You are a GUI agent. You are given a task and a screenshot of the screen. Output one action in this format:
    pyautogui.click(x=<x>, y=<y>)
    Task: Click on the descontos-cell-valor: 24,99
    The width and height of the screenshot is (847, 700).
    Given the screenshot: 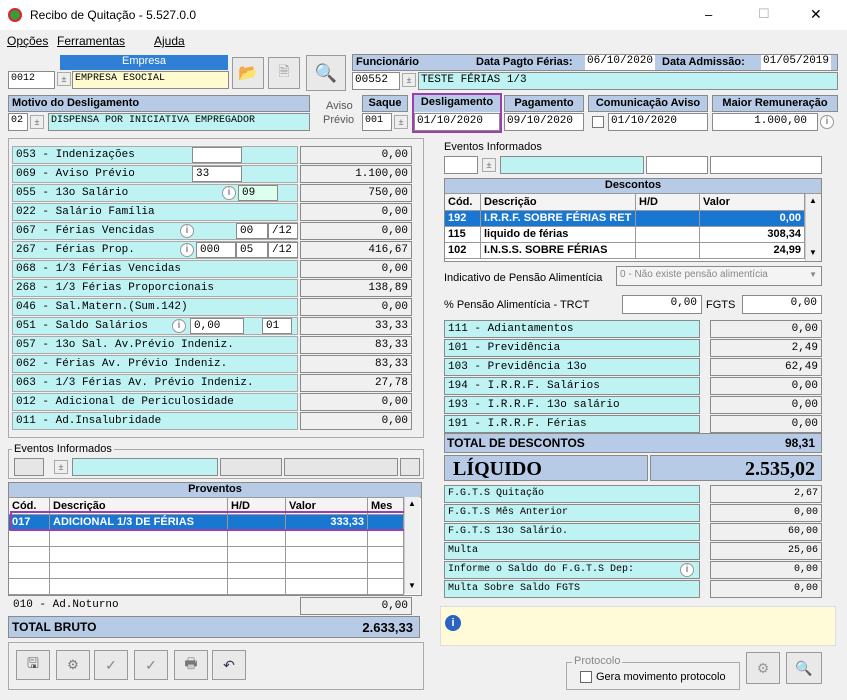 What is the action you would take?
    pyautogui.click(x=752, y=251)
    